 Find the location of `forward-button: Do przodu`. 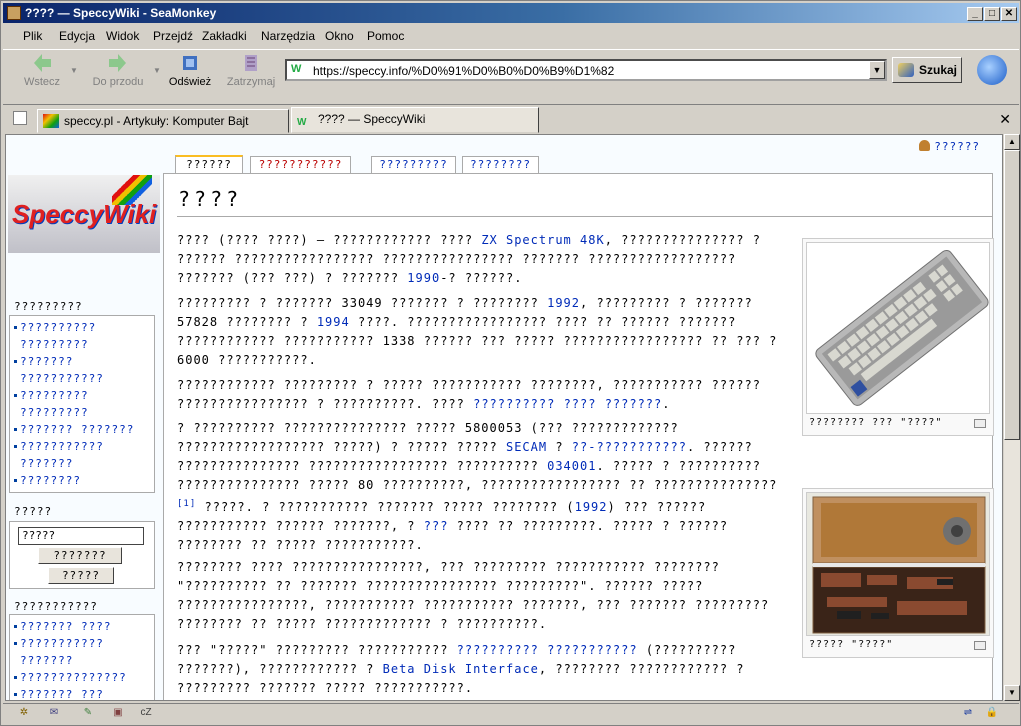

forward-button: Do przodu is located at coordinates (118, 73).